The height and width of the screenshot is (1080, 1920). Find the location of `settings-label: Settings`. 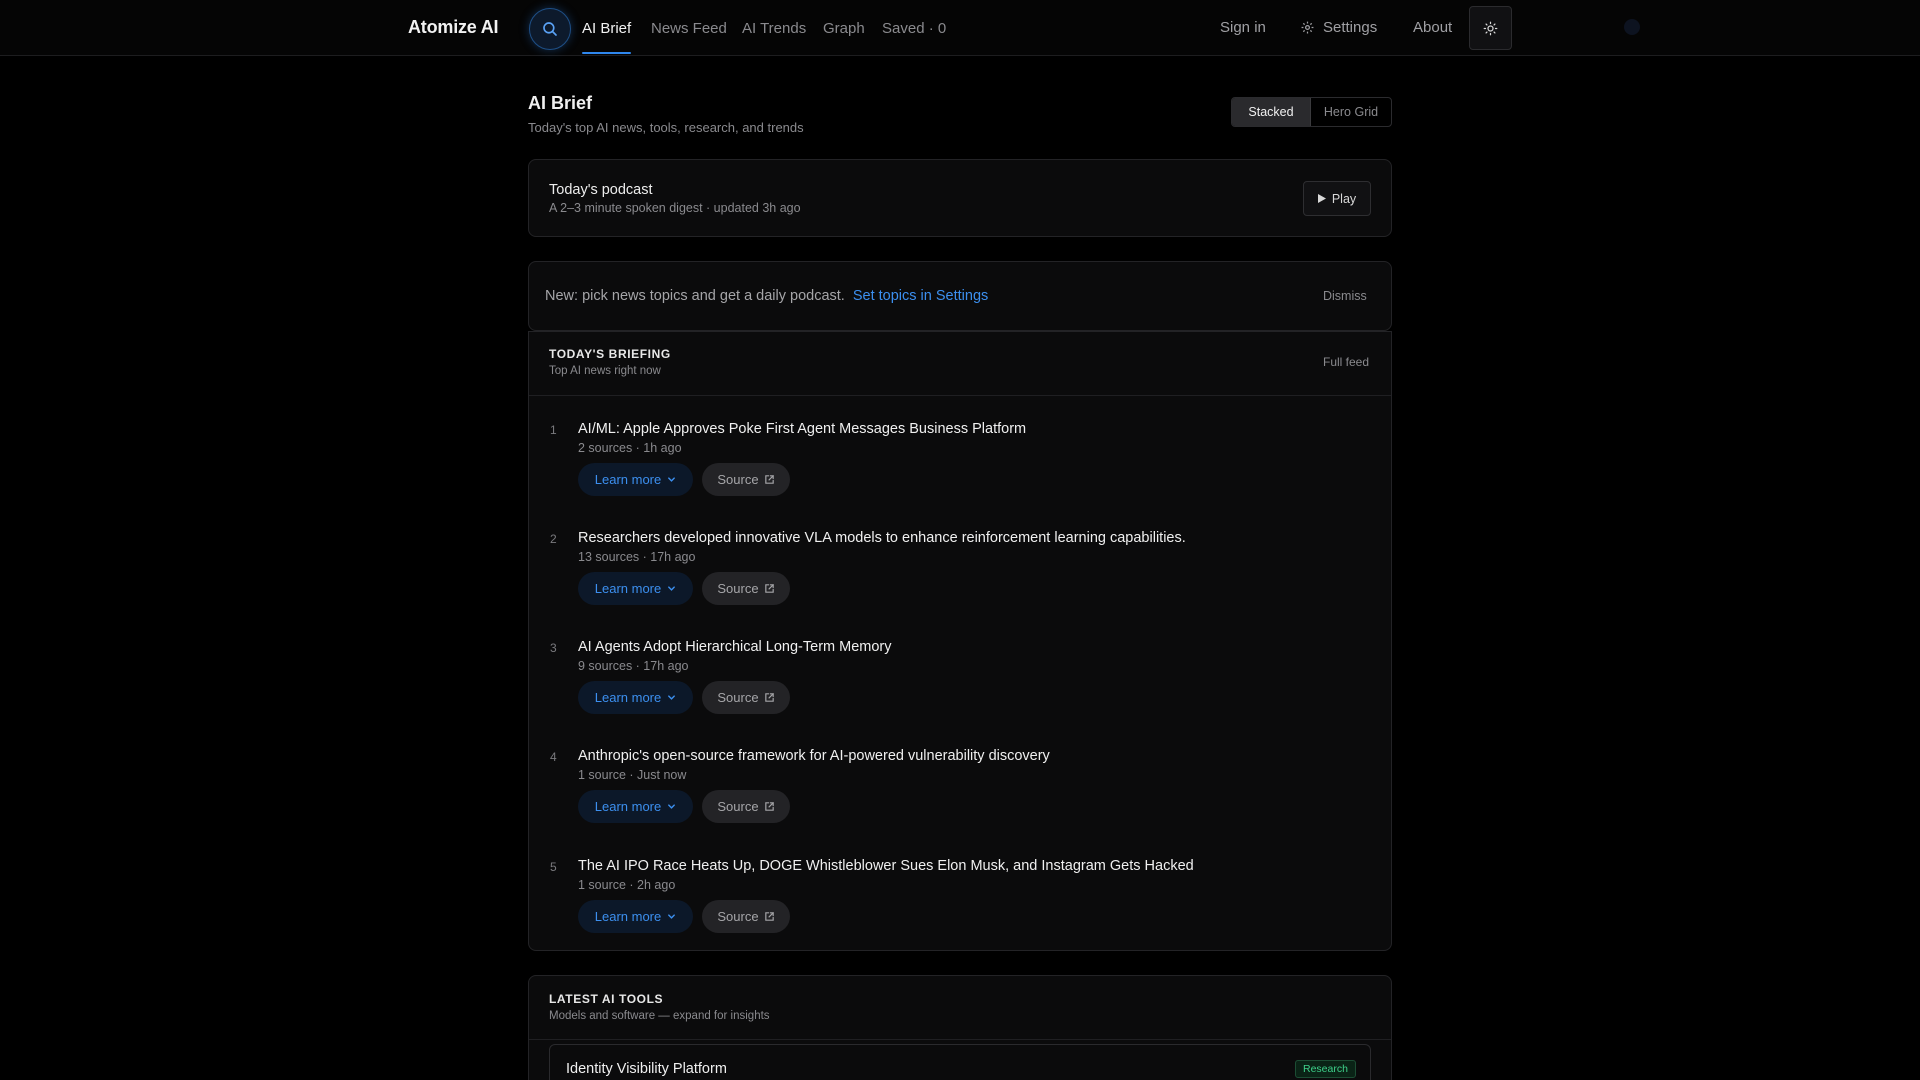

settings-label: Settings is located at coordinates (1350, 27).